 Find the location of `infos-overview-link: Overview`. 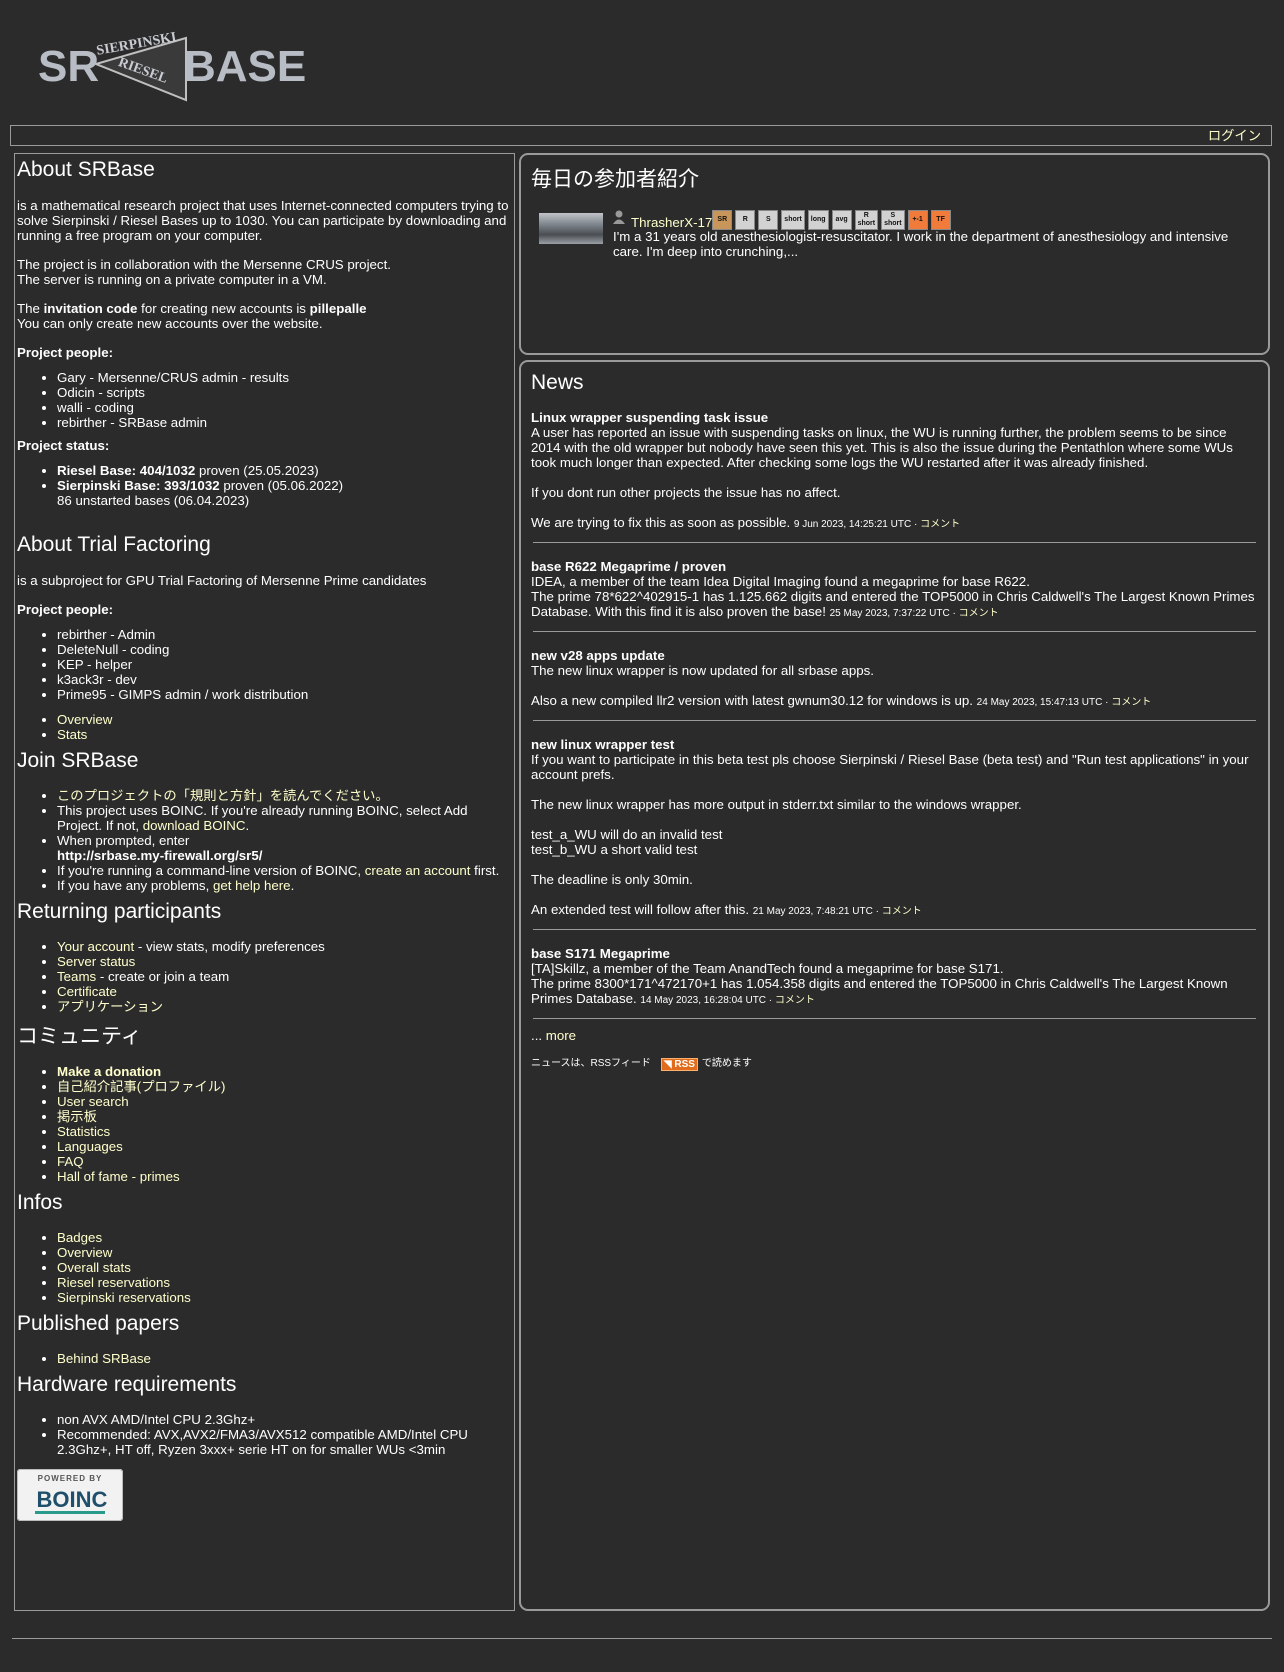

infos-overview-link: Overview is located at coordinates (84, 1252).